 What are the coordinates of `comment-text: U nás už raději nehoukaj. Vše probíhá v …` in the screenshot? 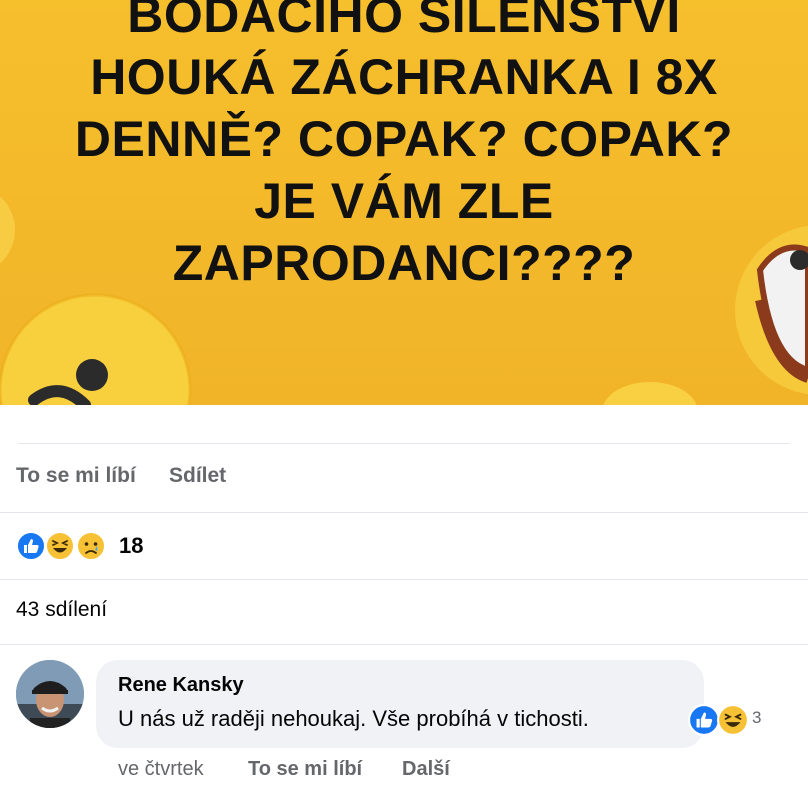 It's located at (353, 718).